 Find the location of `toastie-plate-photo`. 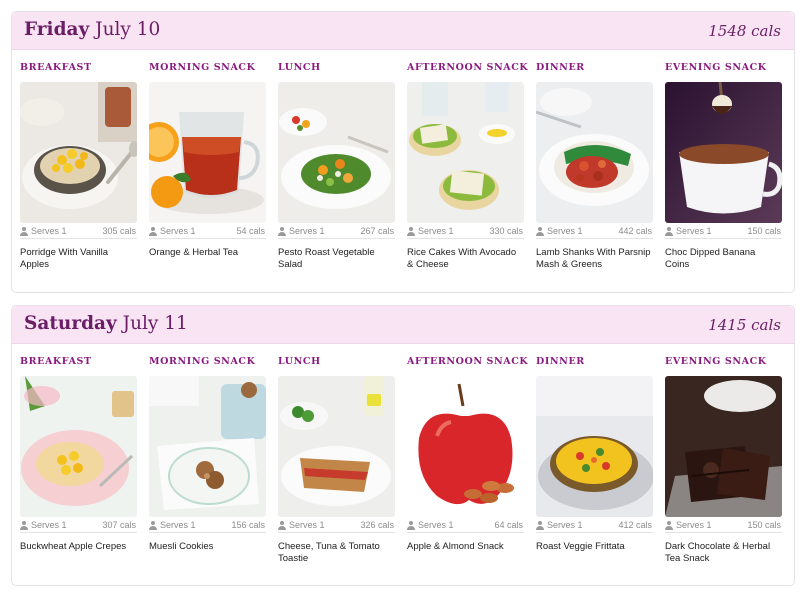

toastie-plate-photo is located at coordinates (336, 446).